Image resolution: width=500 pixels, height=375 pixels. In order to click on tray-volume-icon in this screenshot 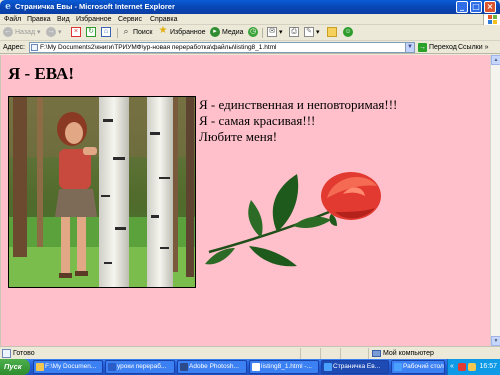, I will do `click(472, 367)`.